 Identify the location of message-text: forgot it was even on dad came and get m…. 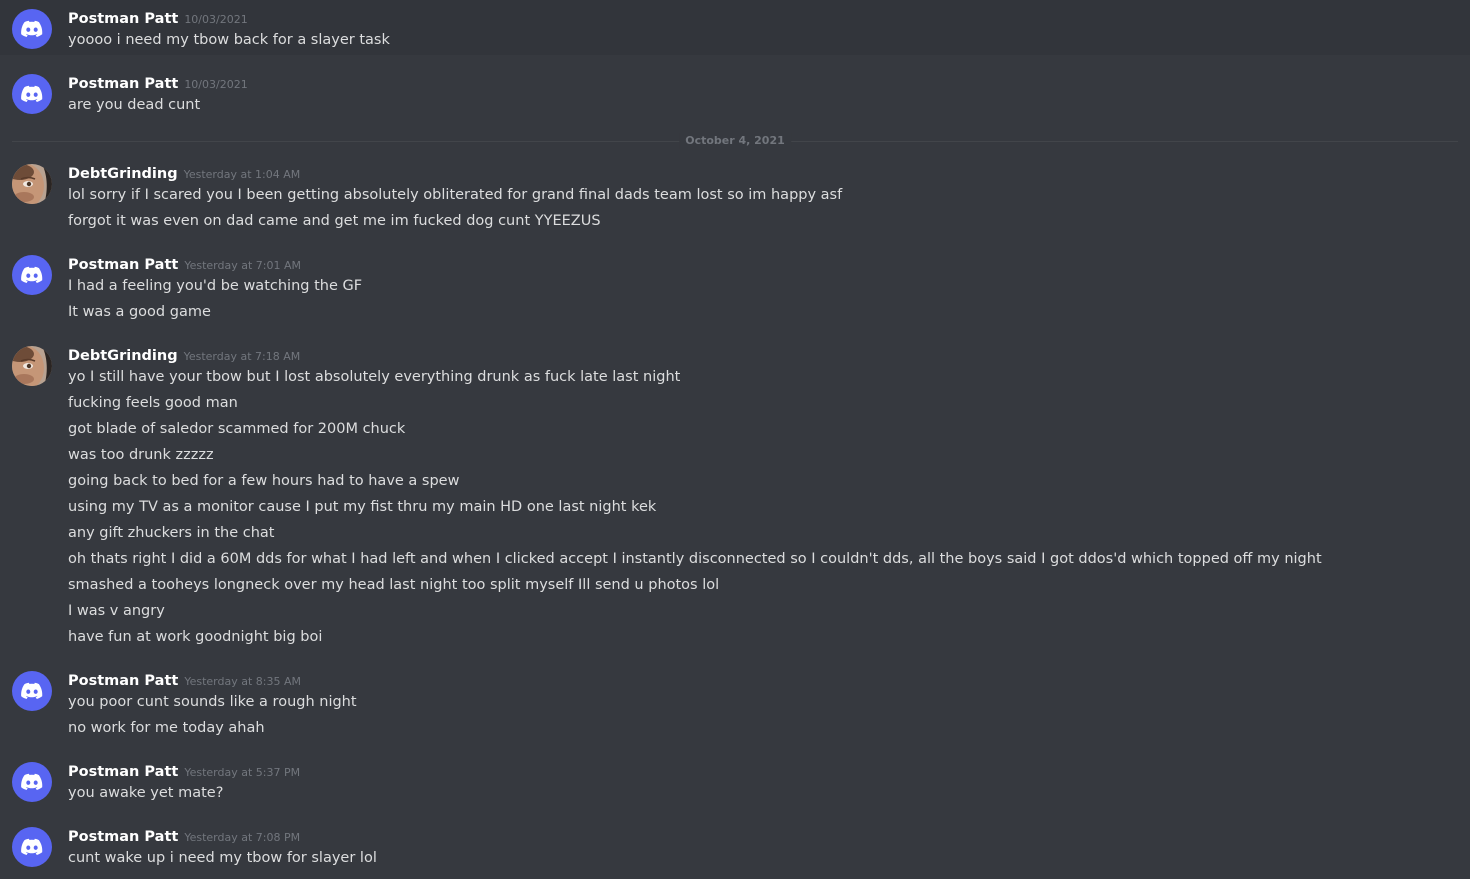
(334, 221).